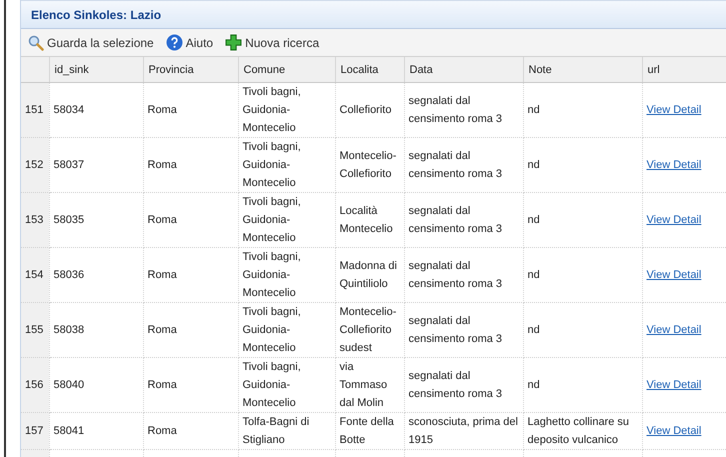 Image resolution: width=726 pixels, height=457 pixels. Describe the element at coordinates (35, 275) in the screenshot. I see `row-number: 154` at that location.